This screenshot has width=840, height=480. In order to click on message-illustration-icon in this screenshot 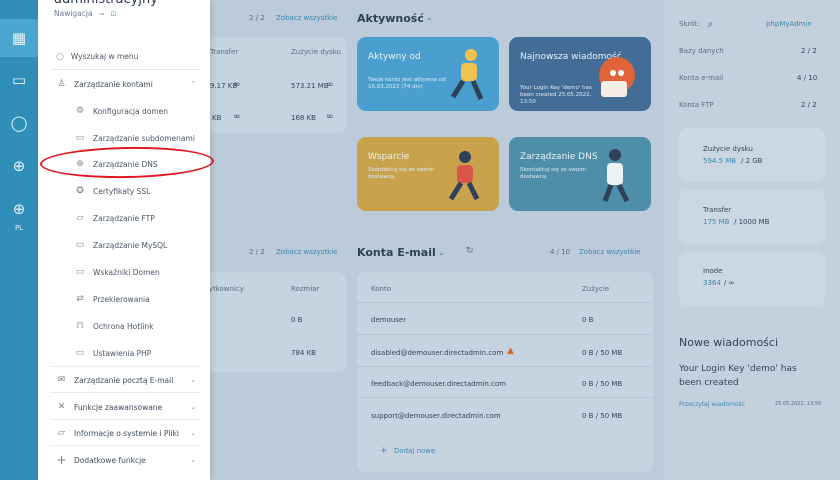, I will do `click(617, 77)`.